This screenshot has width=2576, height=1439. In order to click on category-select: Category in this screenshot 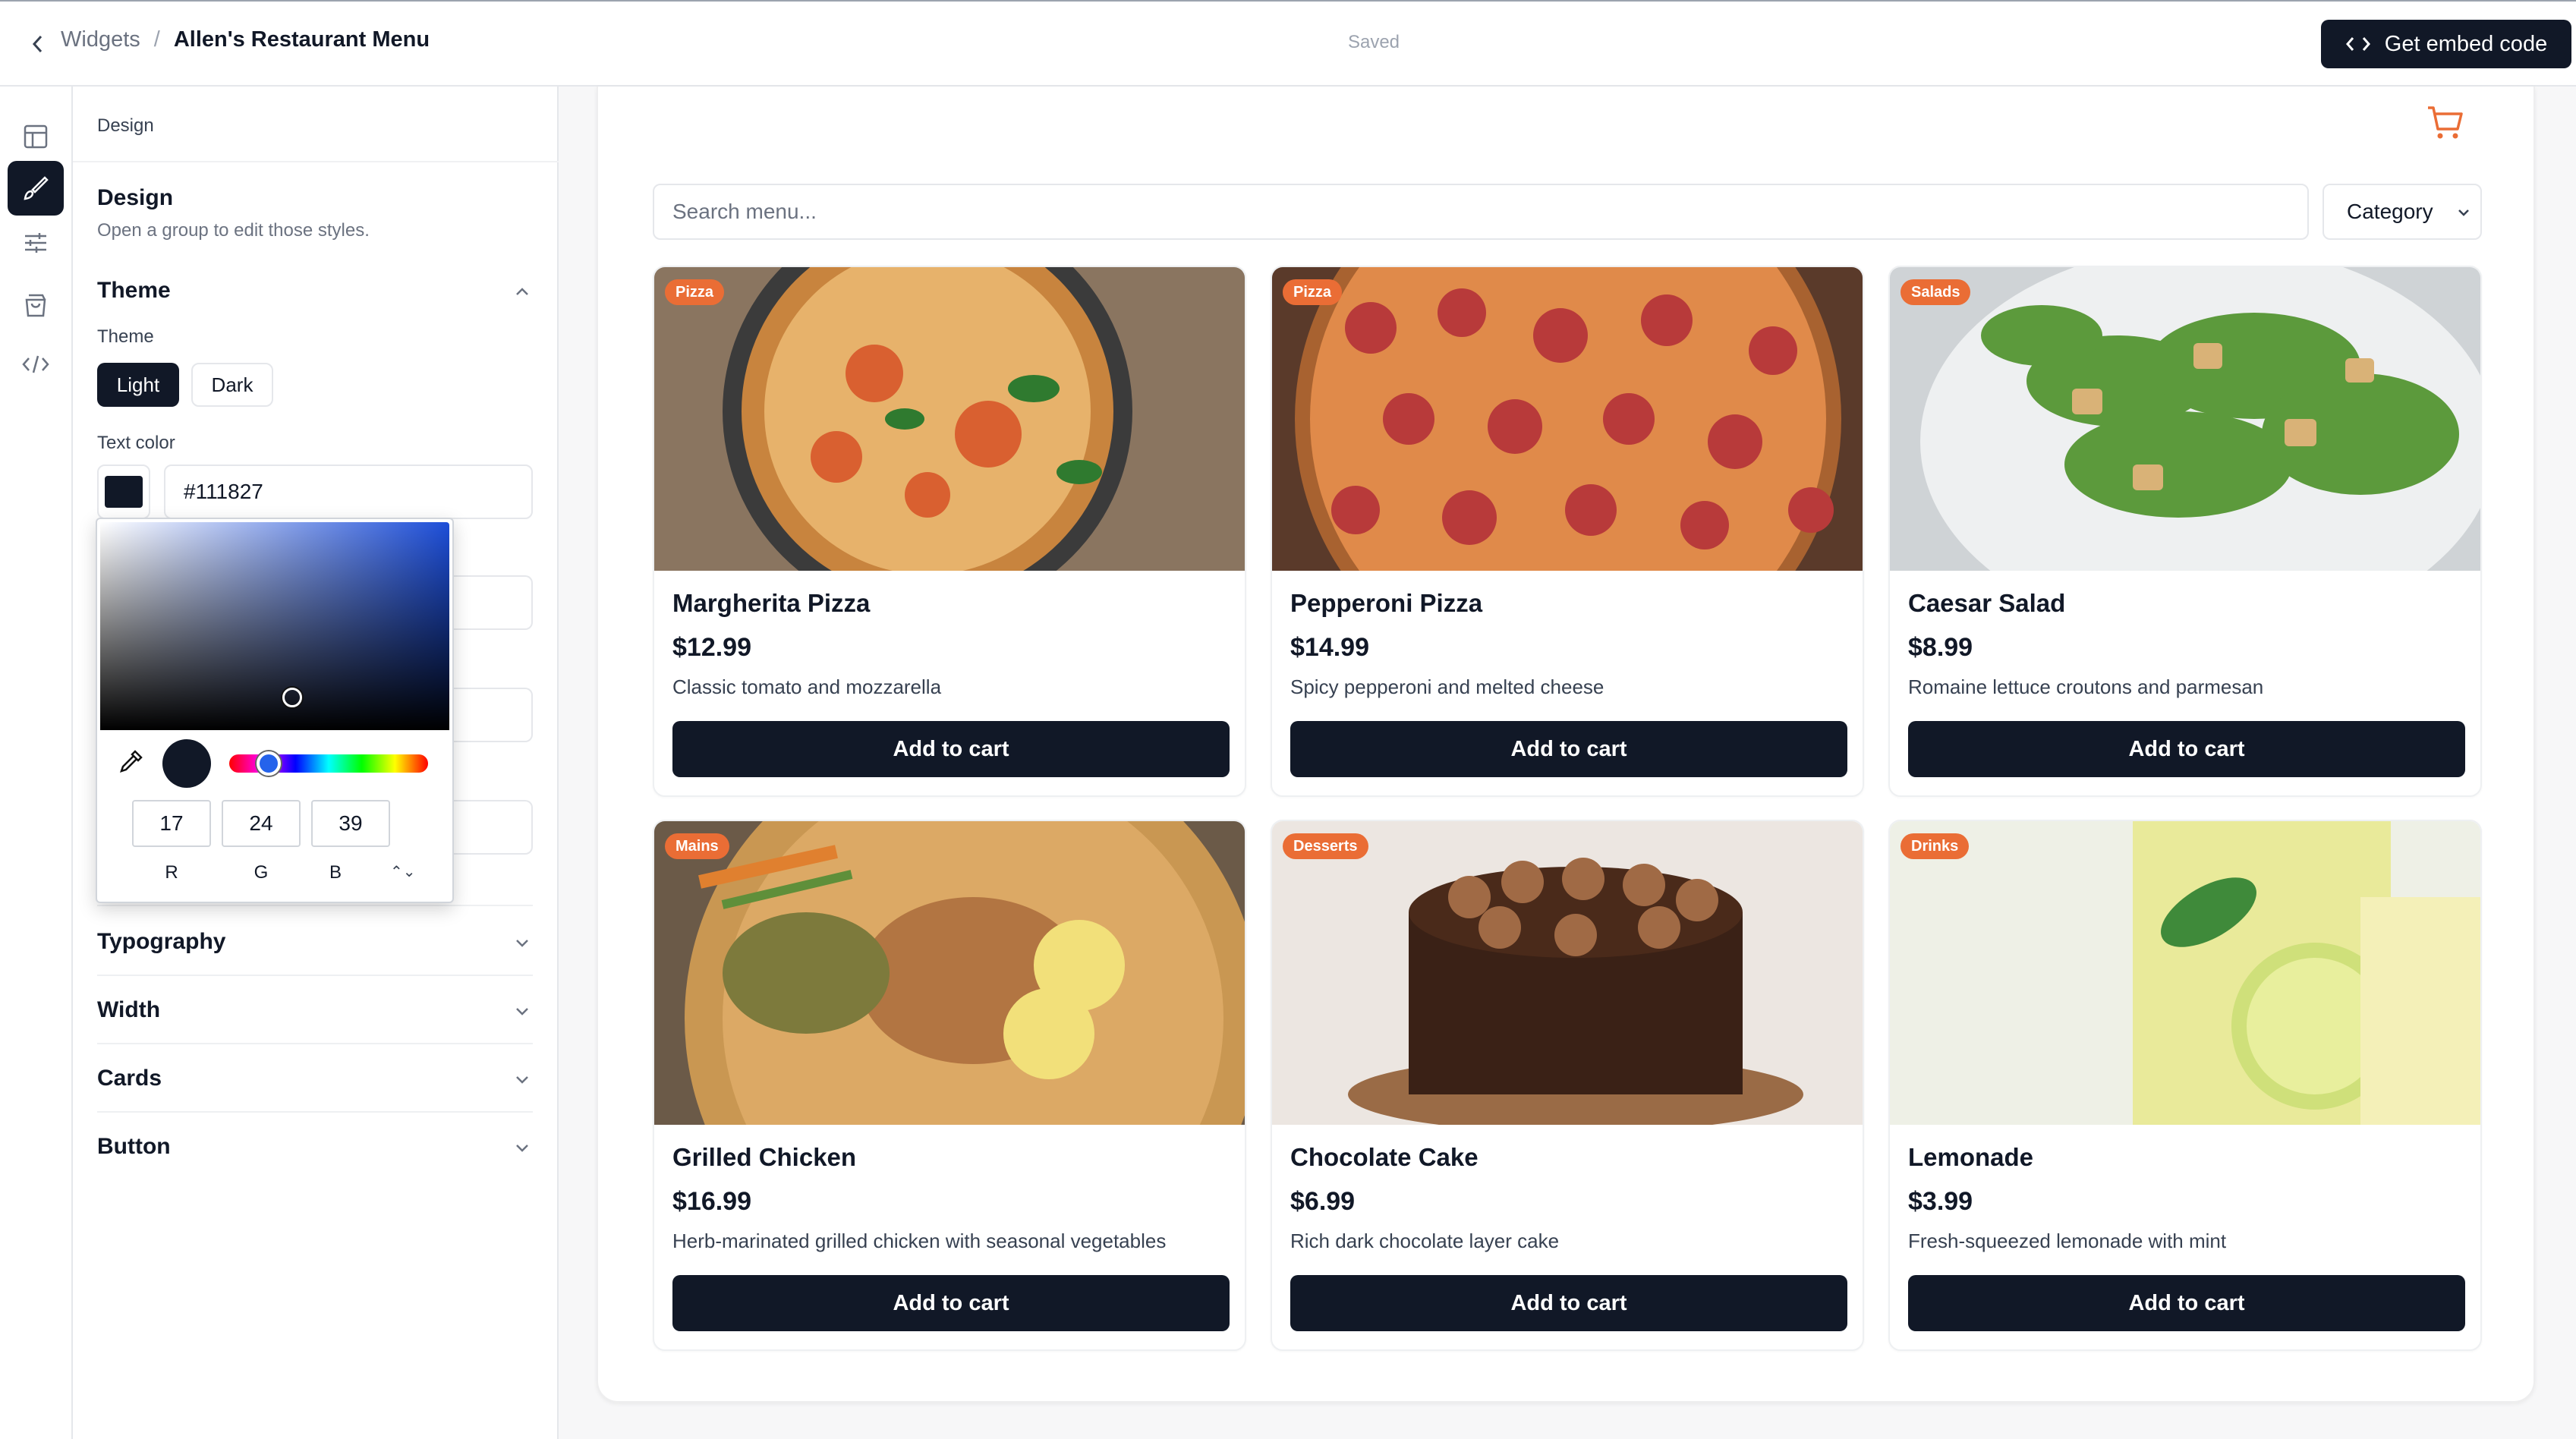, I will do `click(2402, 212)`.